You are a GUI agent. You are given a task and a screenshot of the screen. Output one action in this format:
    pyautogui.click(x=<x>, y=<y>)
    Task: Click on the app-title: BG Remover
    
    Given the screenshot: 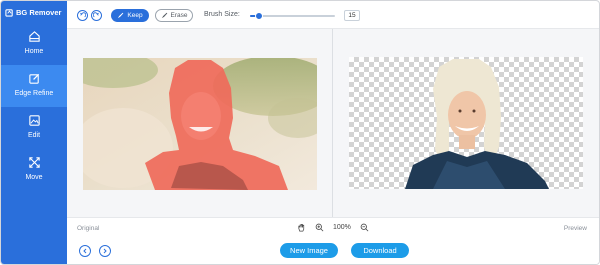 What is the action you would take?
    pyautogui.click(x=39, y=12)
    